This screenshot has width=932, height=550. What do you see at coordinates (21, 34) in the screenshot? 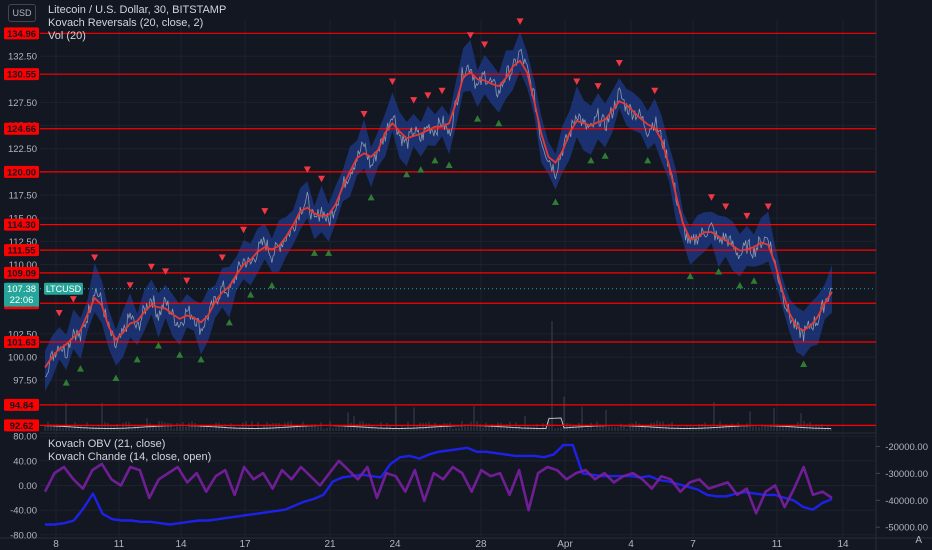
I see `level-tag-label: 134.96` at bounding box center [21, 34].